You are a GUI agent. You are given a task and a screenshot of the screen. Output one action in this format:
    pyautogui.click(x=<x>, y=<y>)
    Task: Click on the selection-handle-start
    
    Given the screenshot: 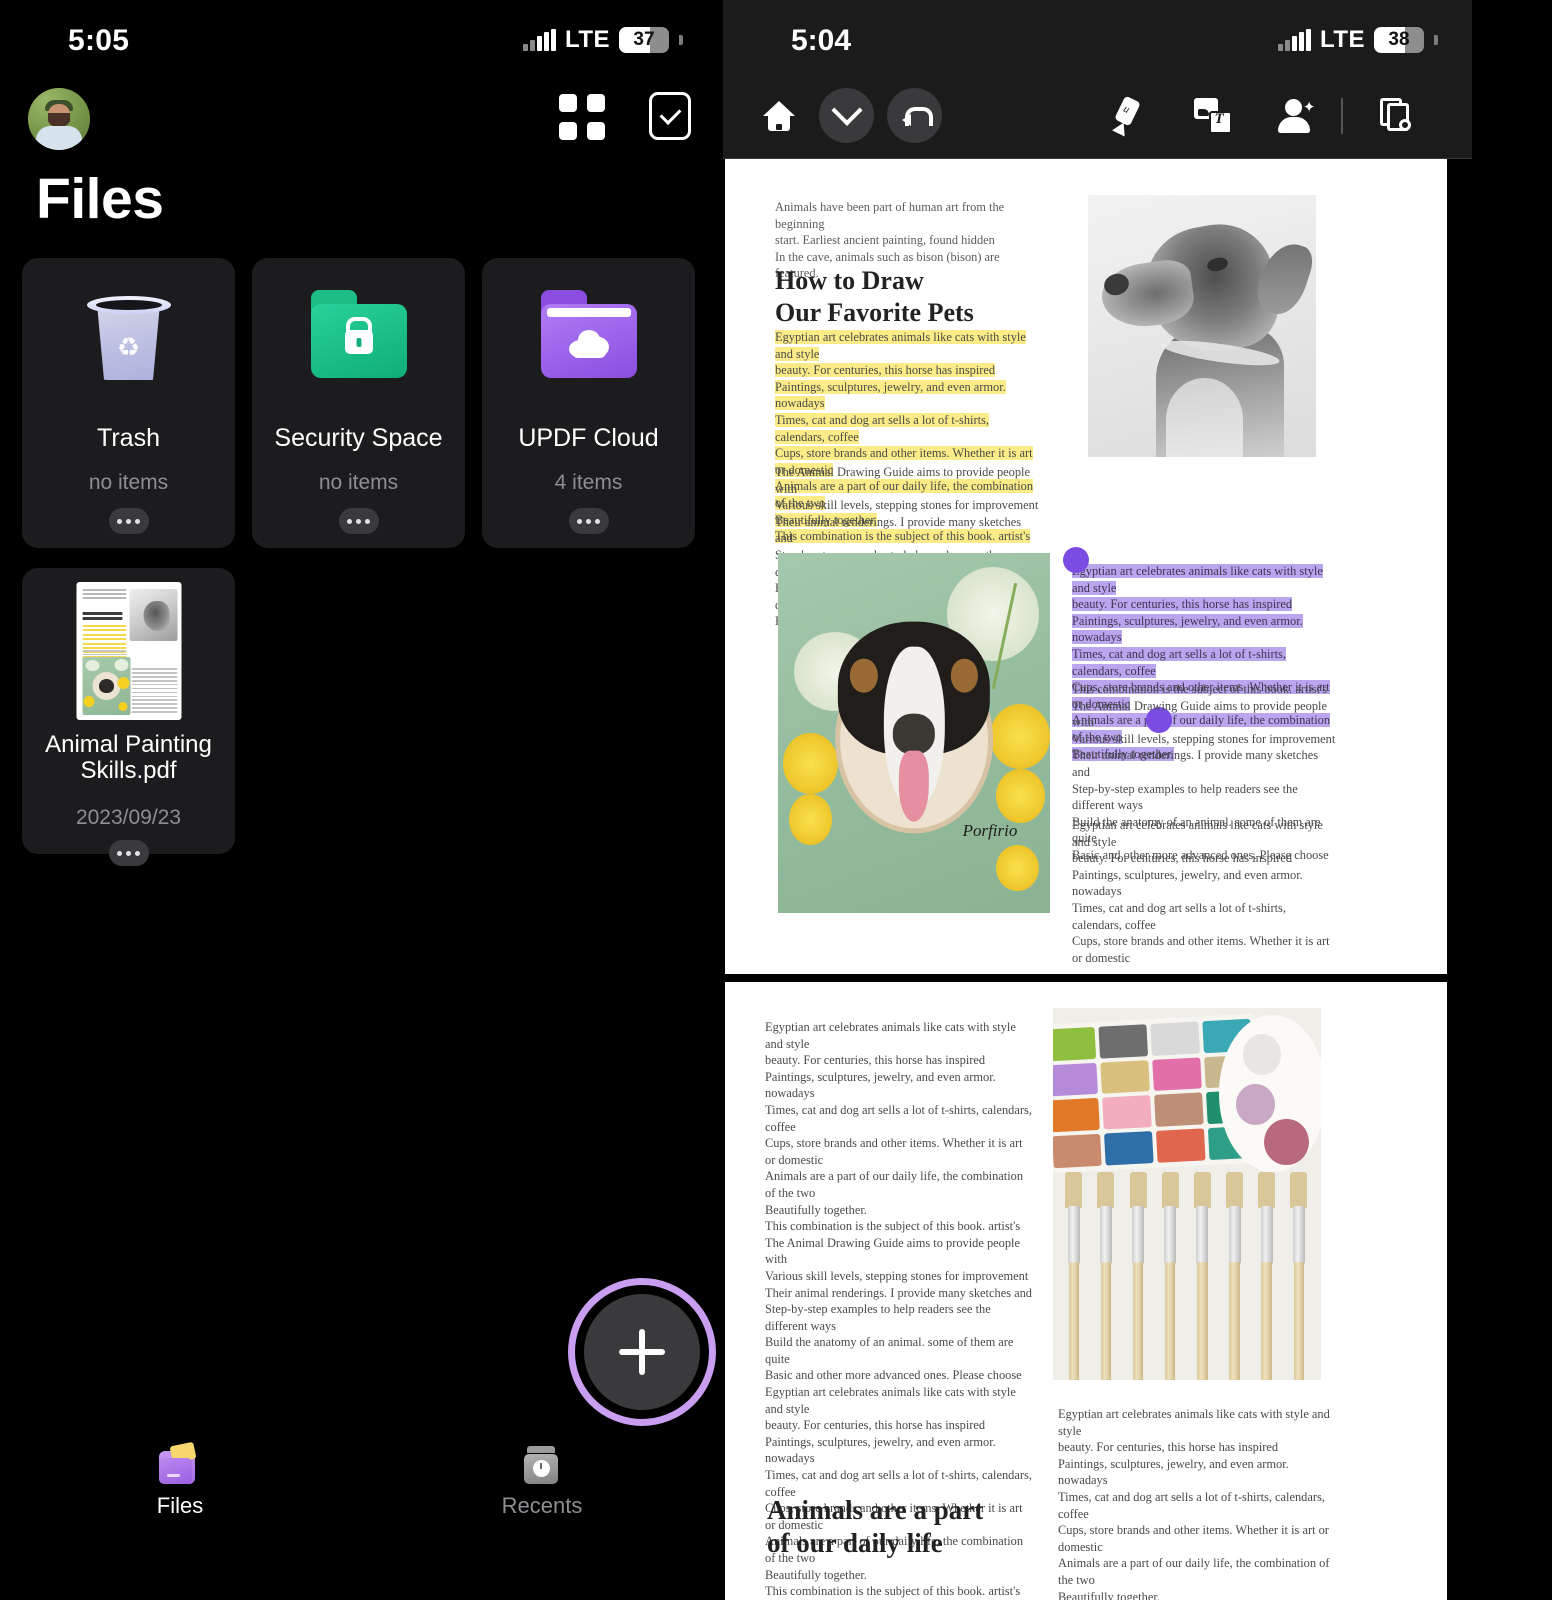 What is the action you would take?
    pyautogui.click(x=1076, y=560)
    